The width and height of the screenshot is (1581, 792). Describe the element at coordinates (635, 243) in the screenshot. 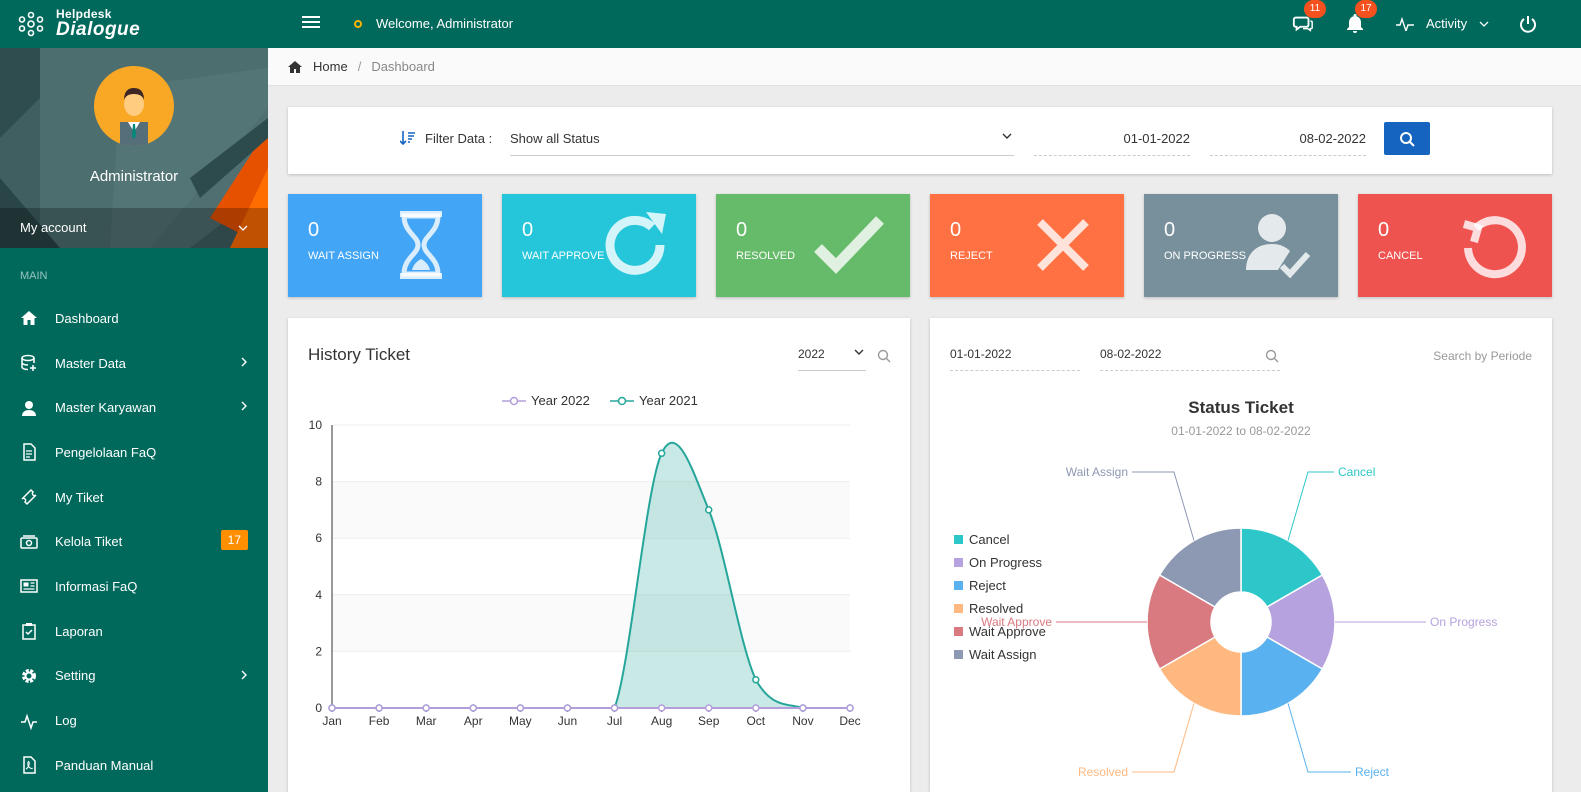

I see `refresh-icon` at that location.